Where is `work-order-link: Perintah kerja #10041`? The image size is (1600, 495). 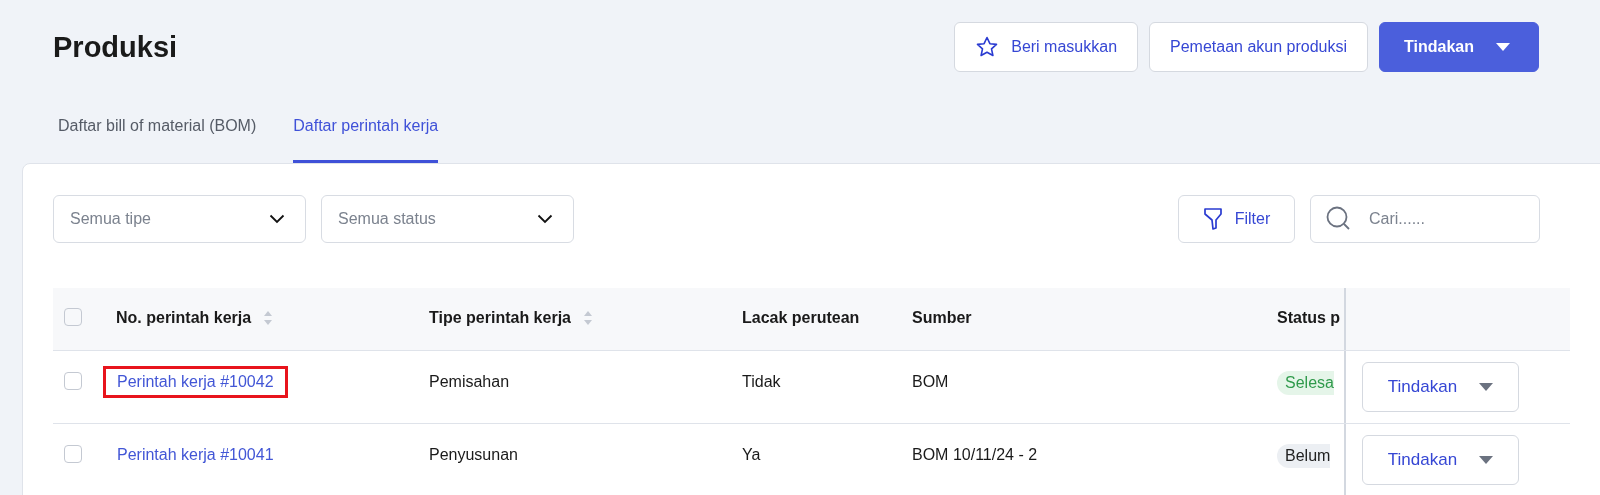 work-order-link: Perintah kerja #10041 is located at coordinates (195, 455).